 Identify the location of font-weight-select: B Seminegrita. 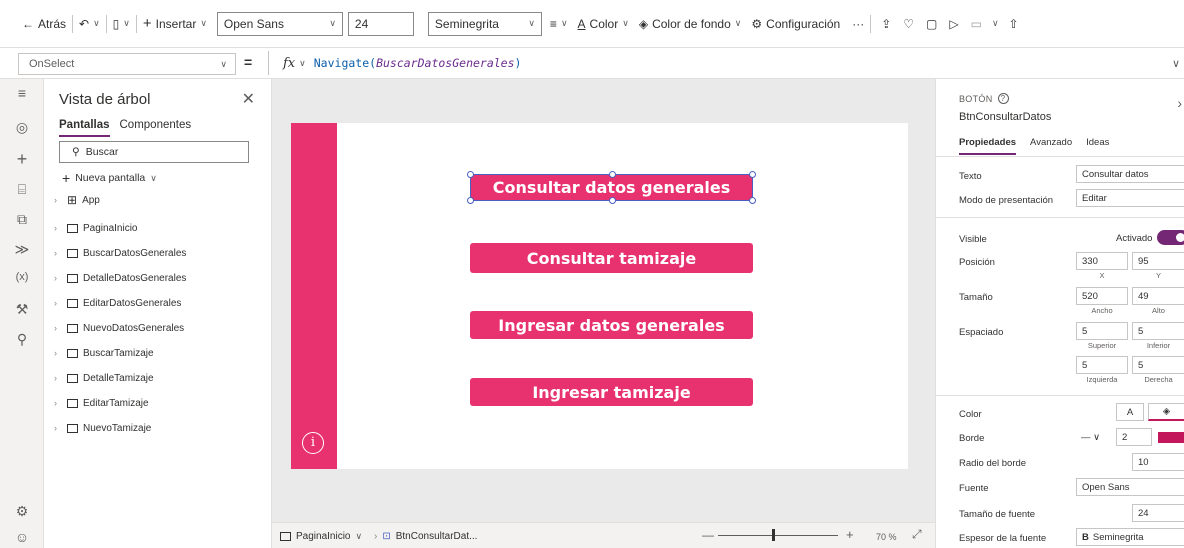
(1130, 537).